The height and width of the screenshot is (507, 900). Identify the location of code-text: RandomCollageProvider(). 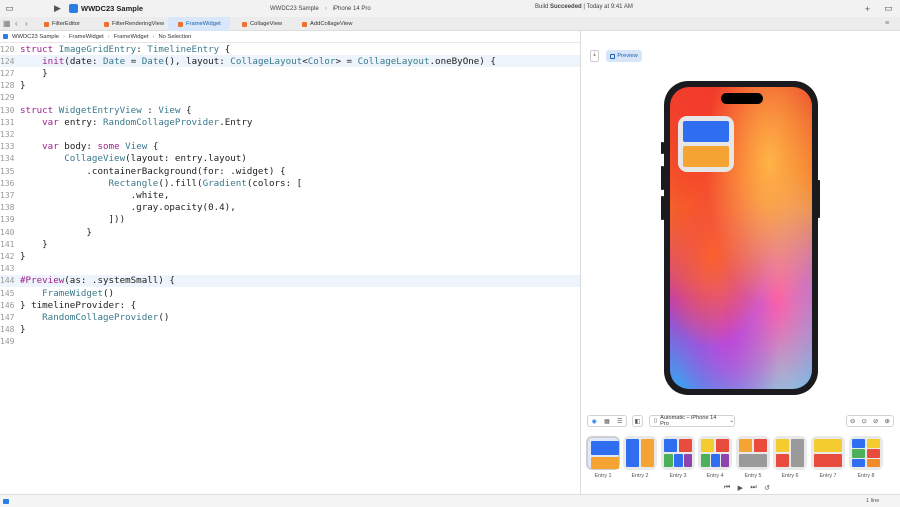
(106, 317).